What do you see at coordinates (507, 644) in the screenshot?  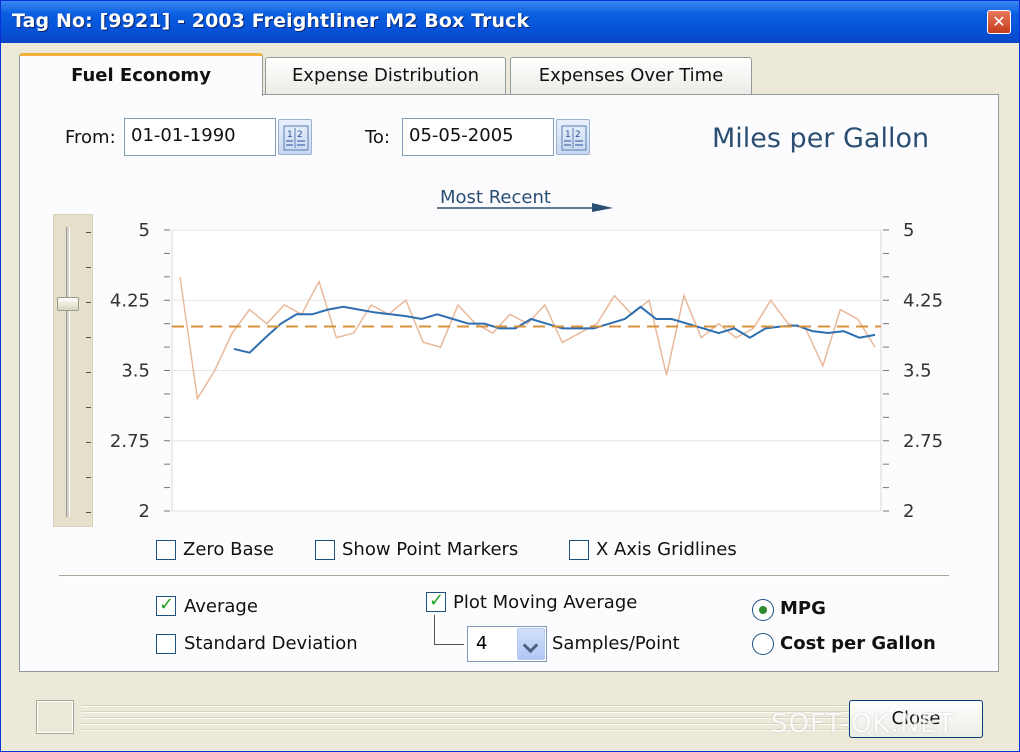 I see `samples-per-point-select: 4` at bounding box center [507, 644].